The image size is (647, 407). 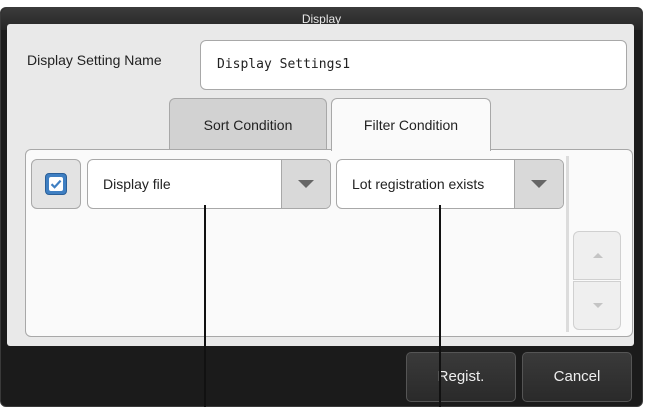 What do you see at coordinates (94, 60) in the screenshot?
I see `setting-name-label: Display Setting Name` at bounding box center [94, 60].